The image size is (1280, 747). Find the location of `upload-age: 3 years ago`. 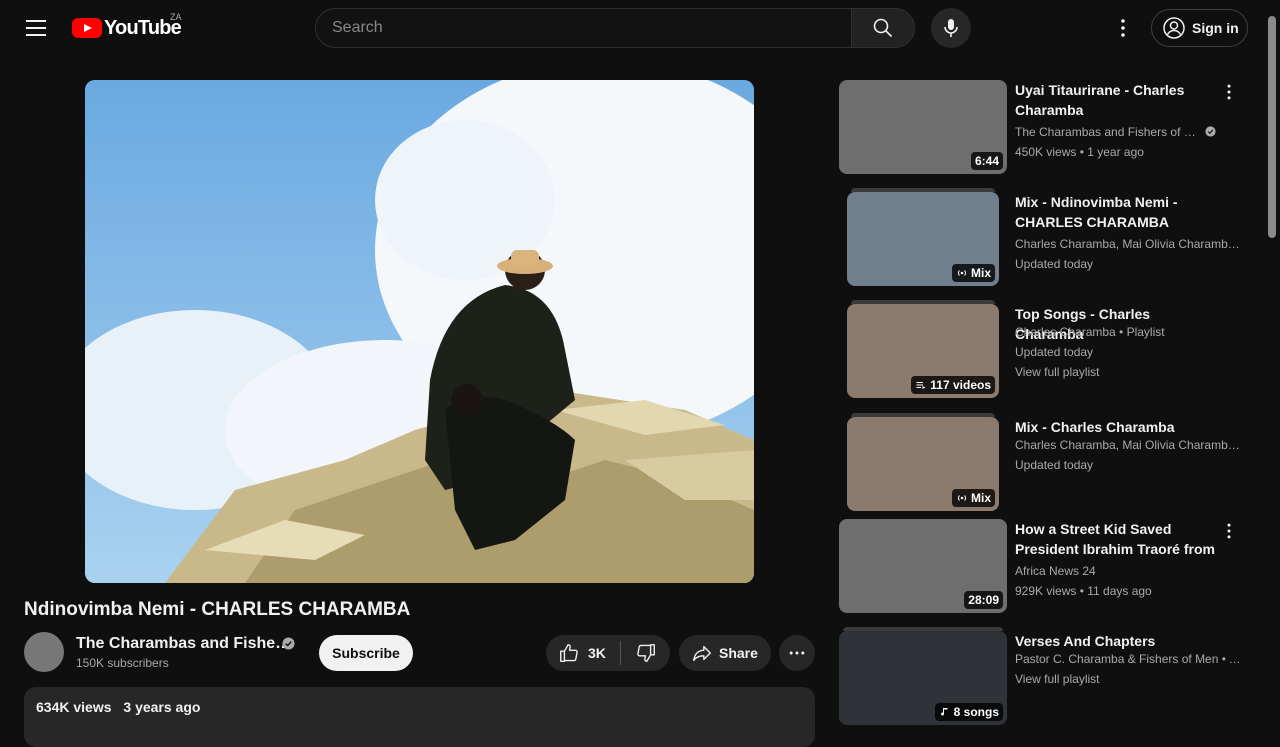

upload-age: 3 years ago is located at coordinates (162, 707).